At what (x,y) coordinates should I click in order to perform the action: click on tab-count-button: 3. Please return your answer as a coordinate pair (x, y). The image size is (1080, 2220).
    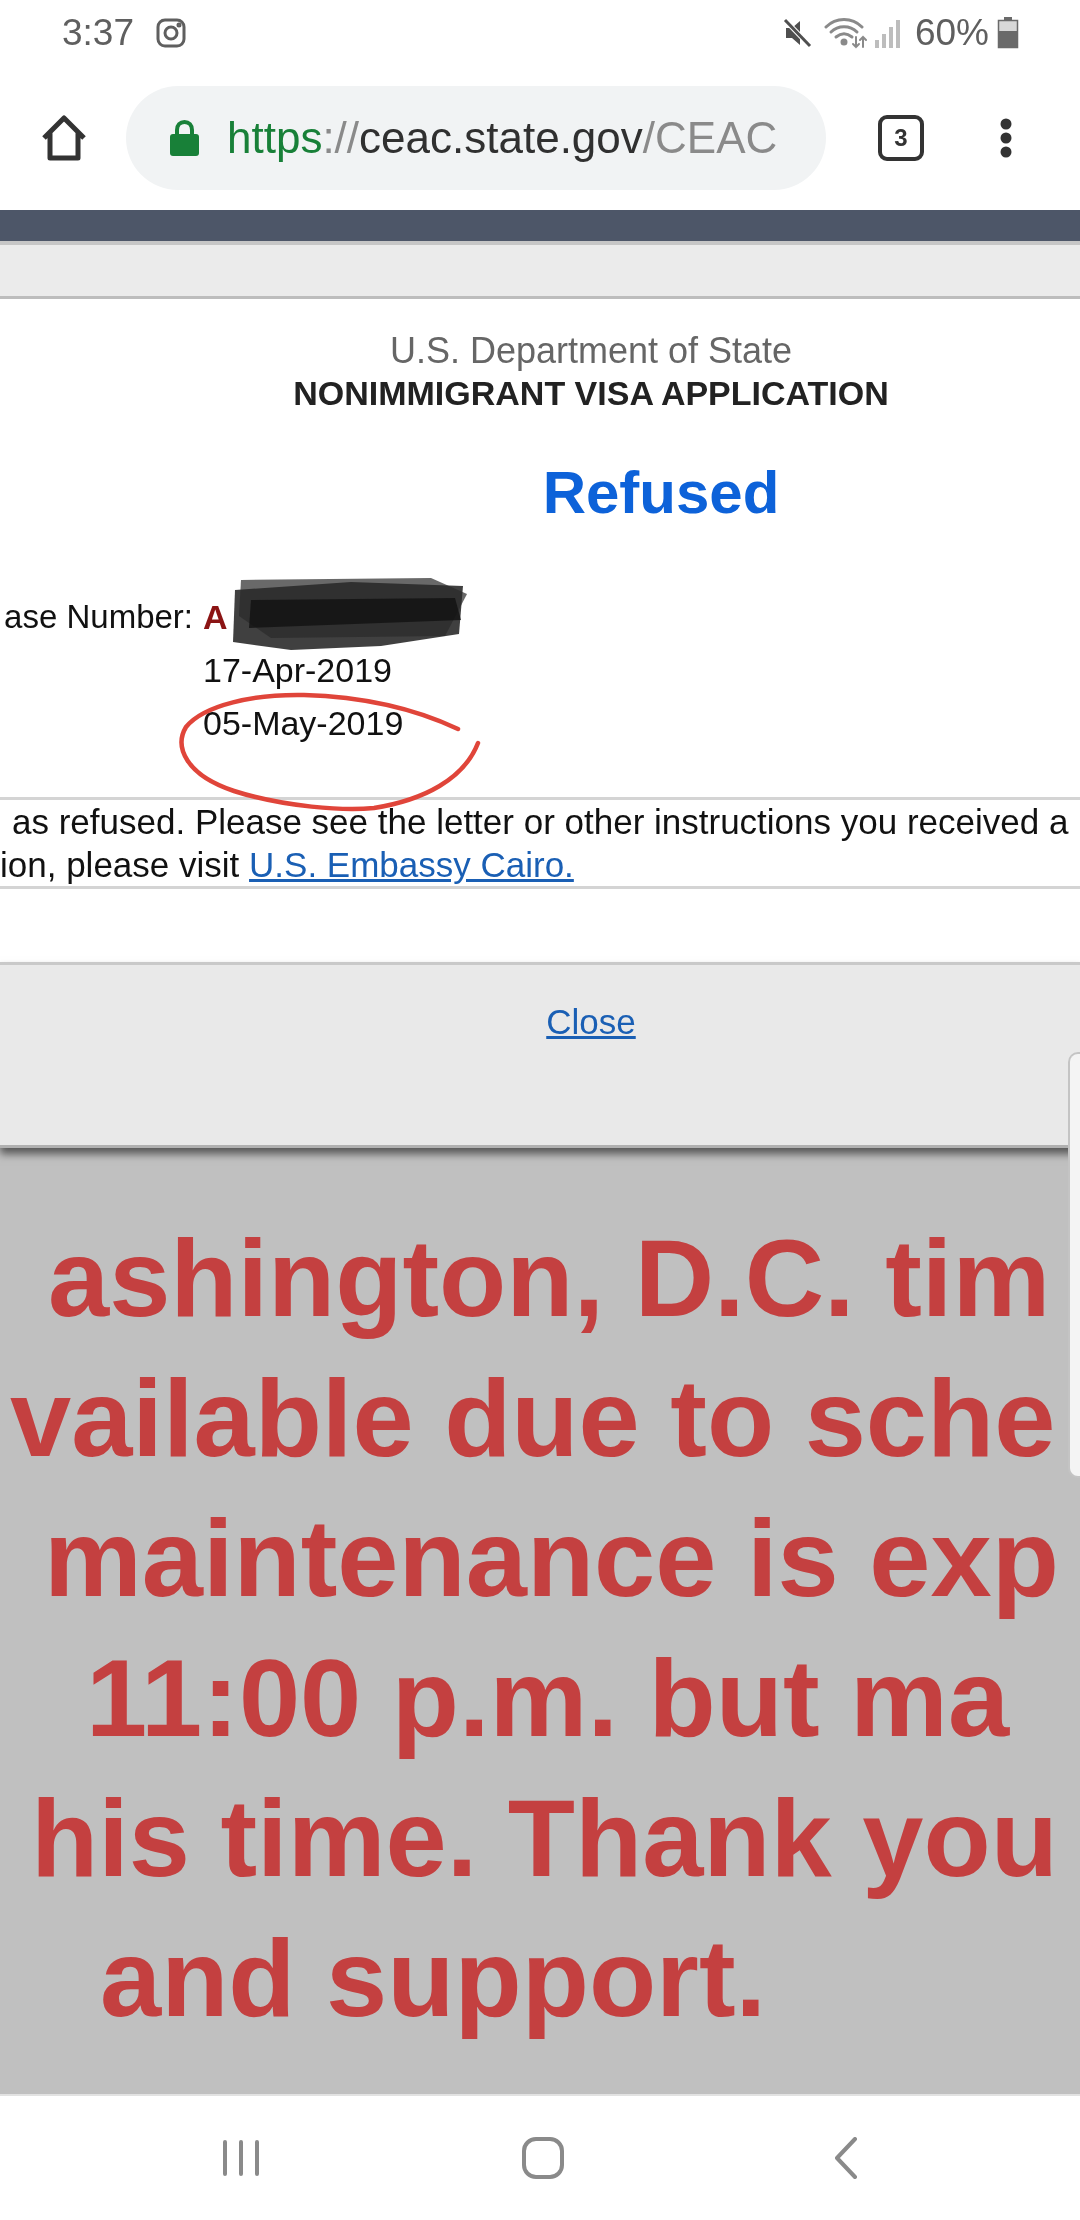
    Looking at the image, I should click on (901, 138).